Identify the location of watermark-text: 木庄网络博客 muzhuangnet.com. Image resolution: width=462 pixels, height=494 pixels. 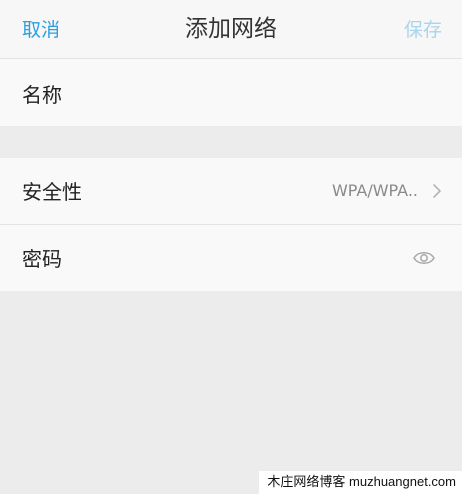
(360, 482).